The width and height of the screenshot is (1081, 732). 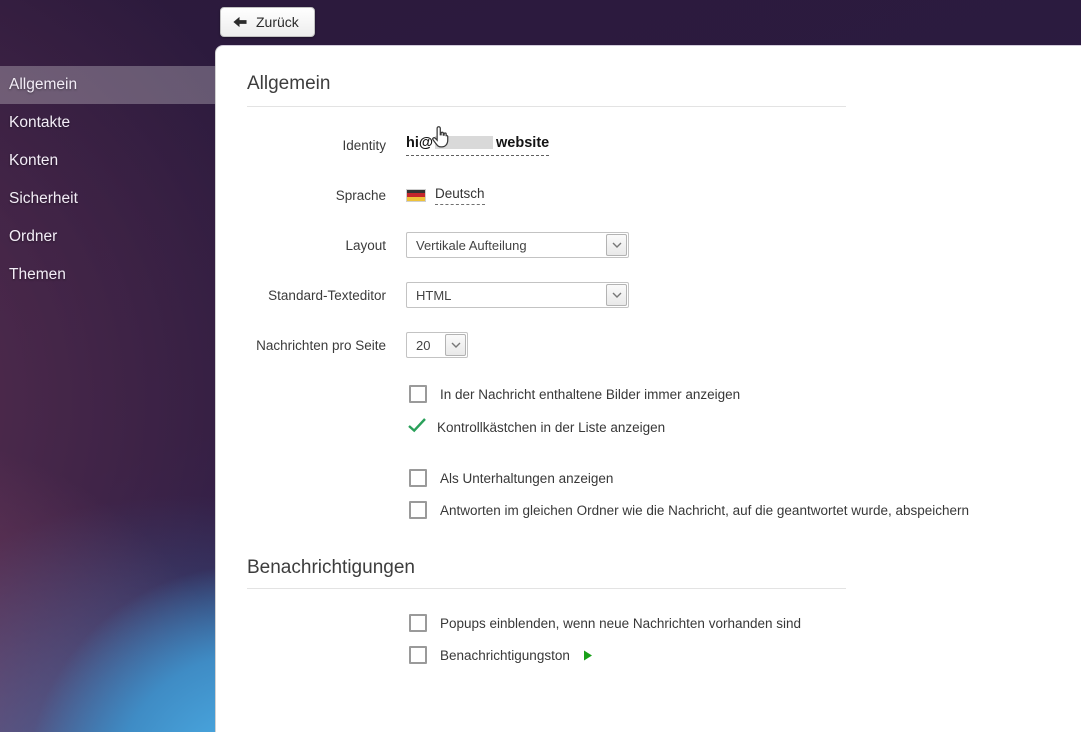 I want to click on identity-prefix: hi@, so click(x=420, y=142).